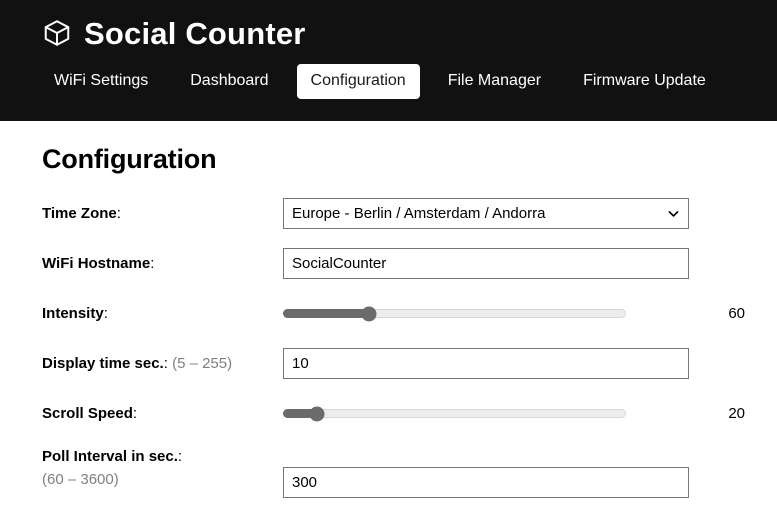  I want to click on tab-label: File Manager, so click(494, 80).